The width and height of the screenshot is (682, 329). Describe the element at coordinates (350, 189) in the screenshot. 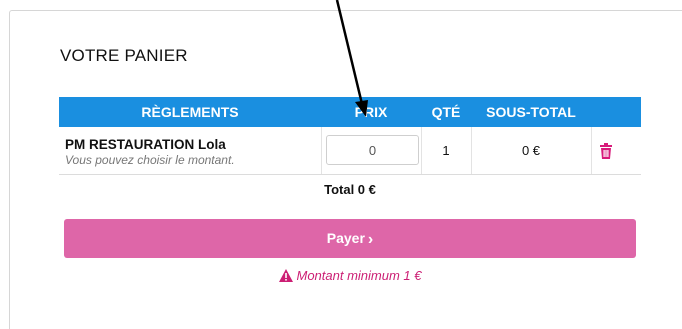

I see `cart-total: Total 0 €` at that location.